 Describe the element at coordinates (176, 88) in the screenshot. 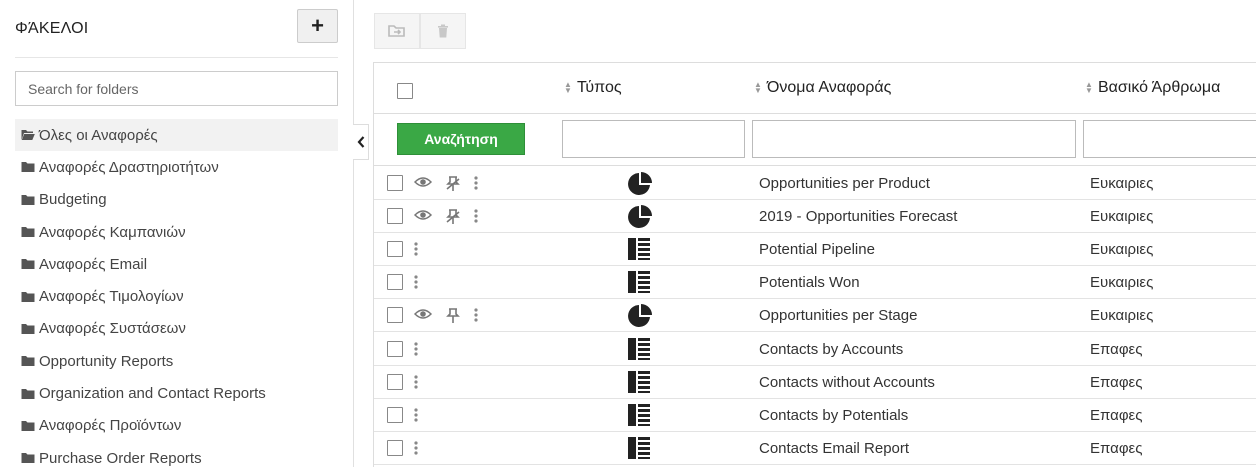

I see `folder-search-input` at that location.